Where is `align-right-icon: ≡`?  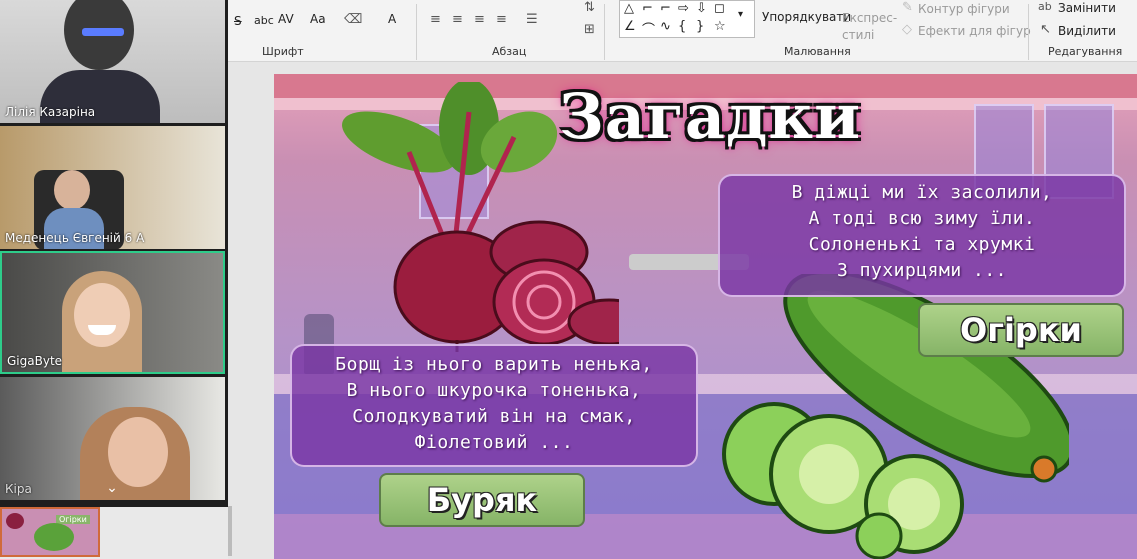 align-right-icon: ≡ is located at coordinates (479, 19).